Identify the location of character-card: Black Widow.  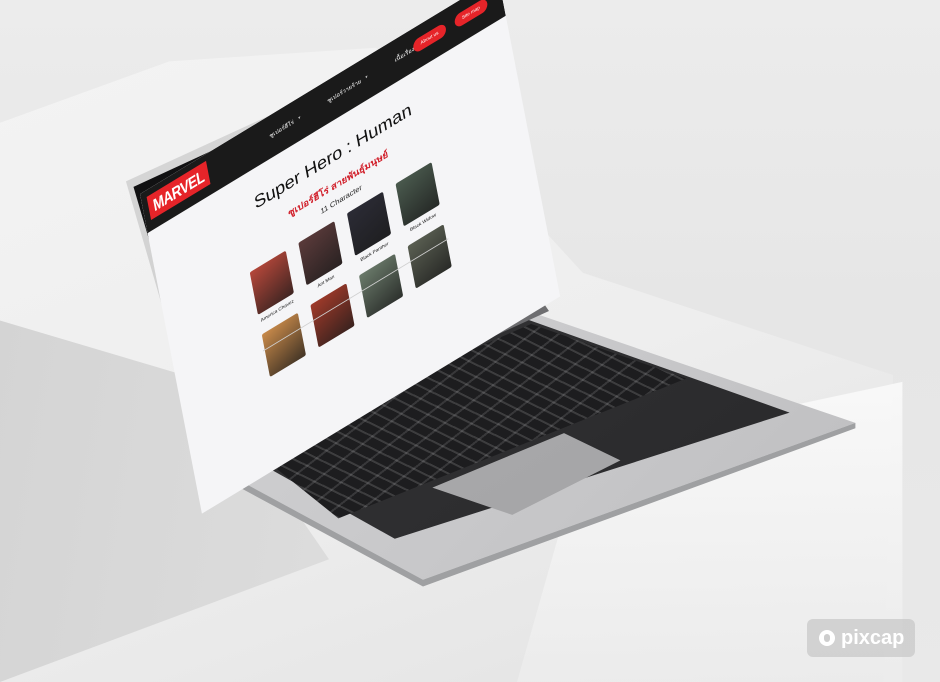
(419, 199).